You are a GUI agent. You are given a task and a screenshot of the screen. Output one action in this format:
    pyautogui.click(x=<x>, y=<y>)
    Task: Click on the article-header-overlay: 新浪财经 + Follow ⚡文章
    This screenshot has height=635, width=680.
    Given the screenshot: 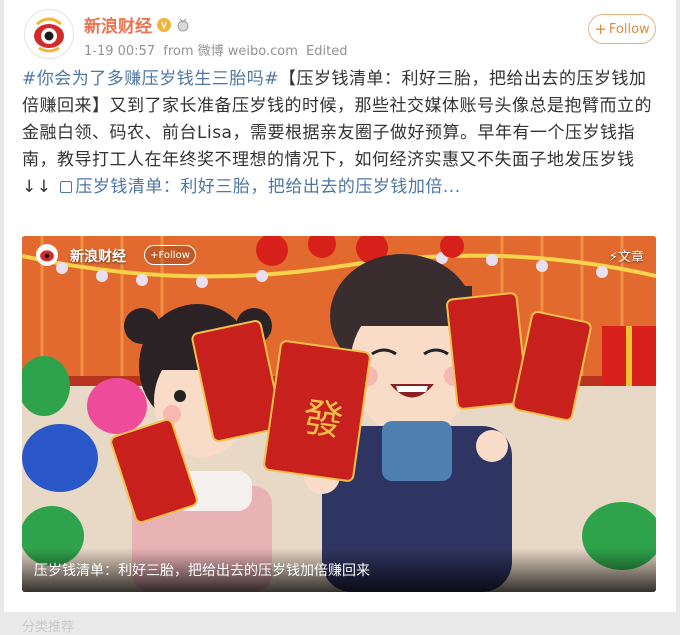 What is the action you would take?
    pyautogui.click(x=339, y=256)
    